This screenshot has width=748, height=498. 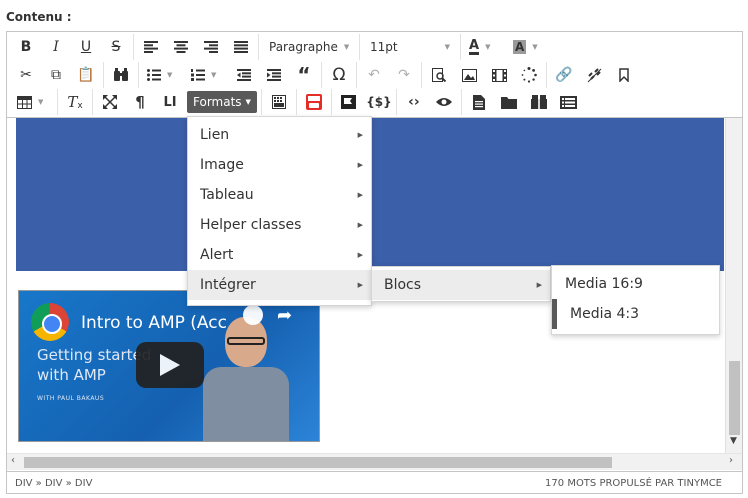 I want to click on special-character-icon: Ω, so click(x=339, y=75).